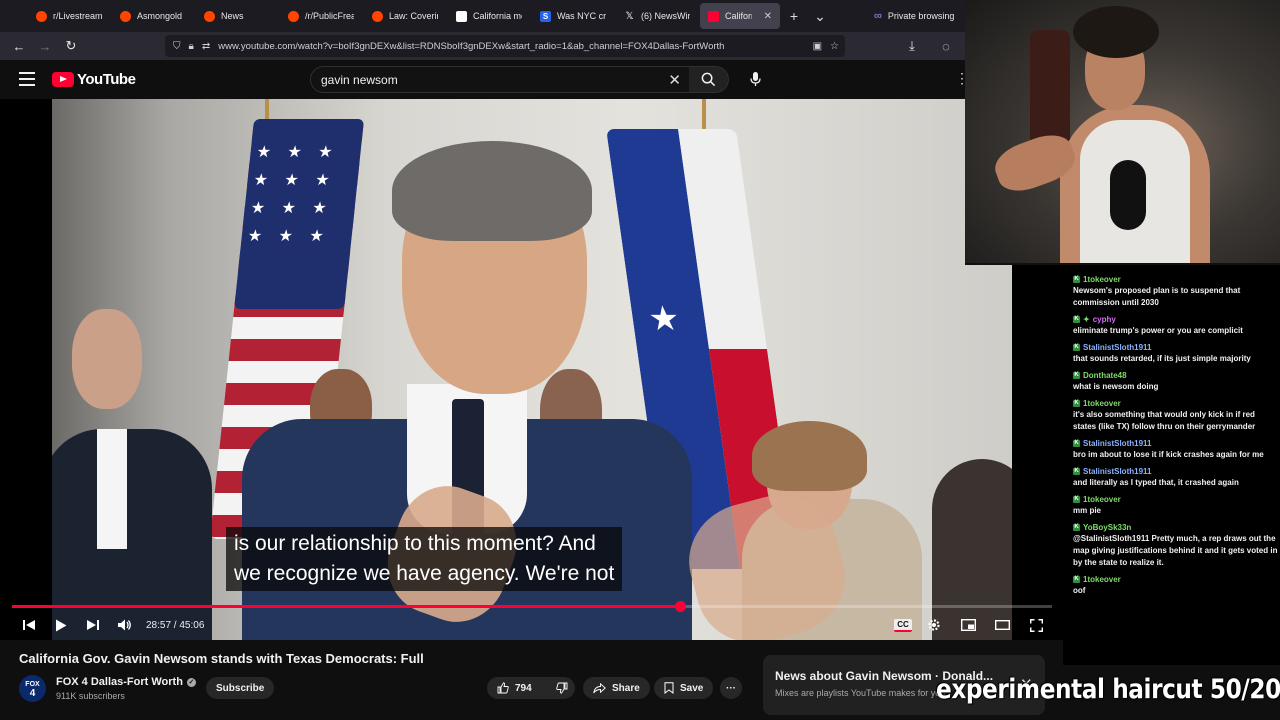 The image size is (1280, 720). What do you see at coordinates (514, 688) in the screenshot?
I see `like-button: 794` at bounding box center [514, 688].